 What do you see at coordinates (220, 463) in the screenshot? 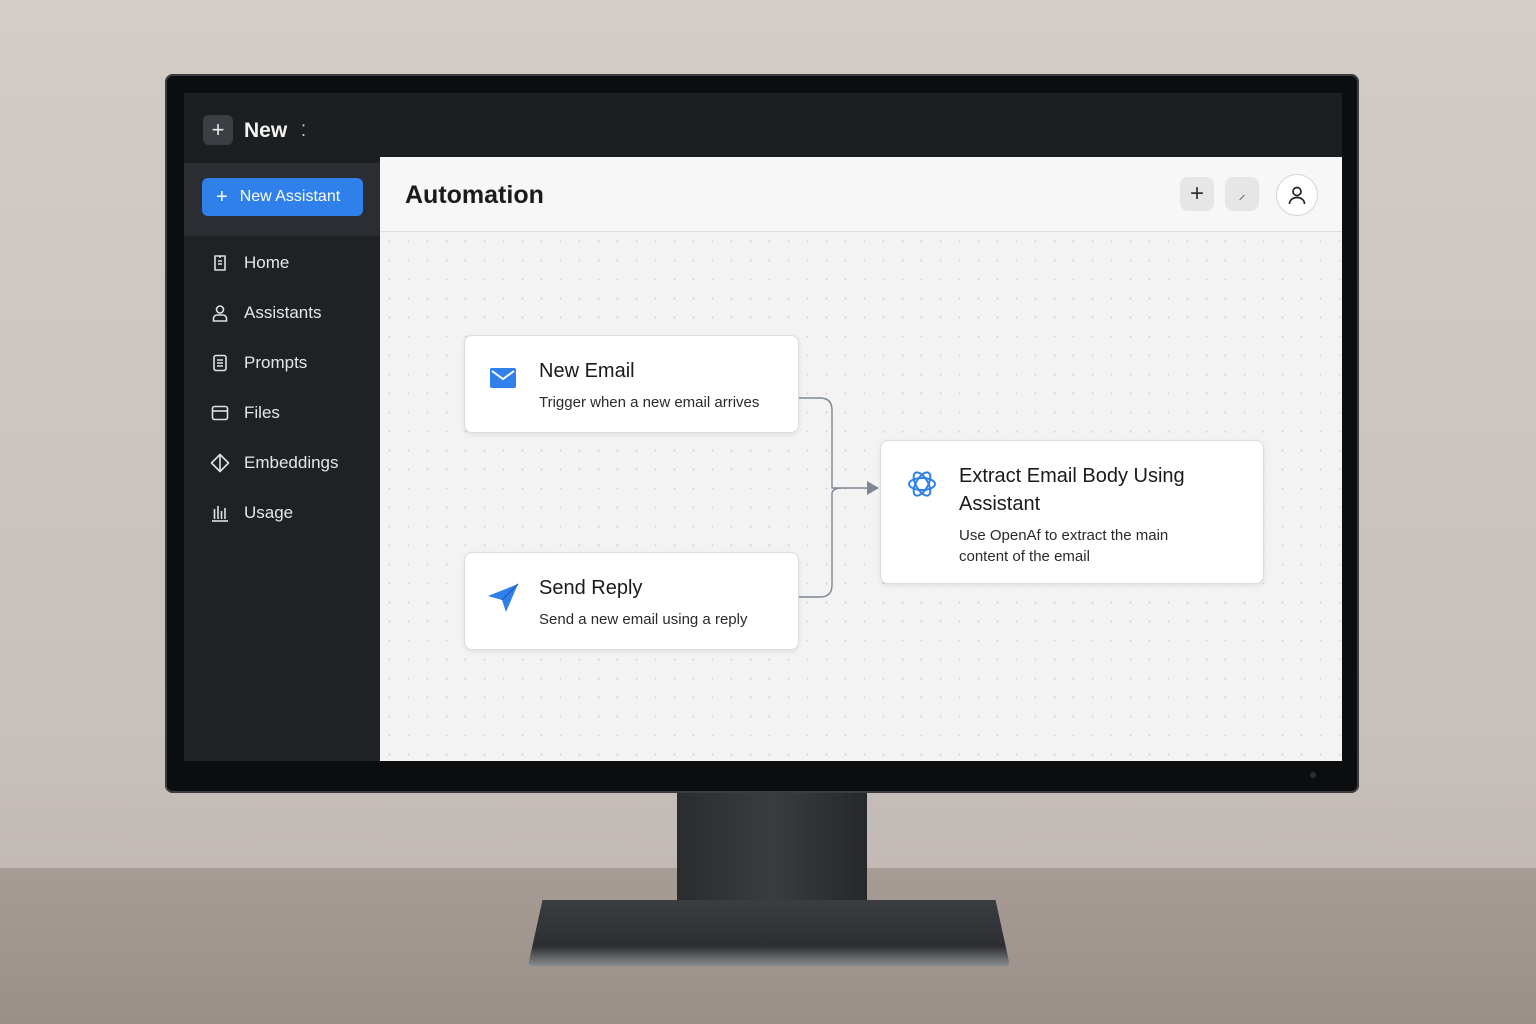
I see `diamond-icon` at bounding box center [220, 463].